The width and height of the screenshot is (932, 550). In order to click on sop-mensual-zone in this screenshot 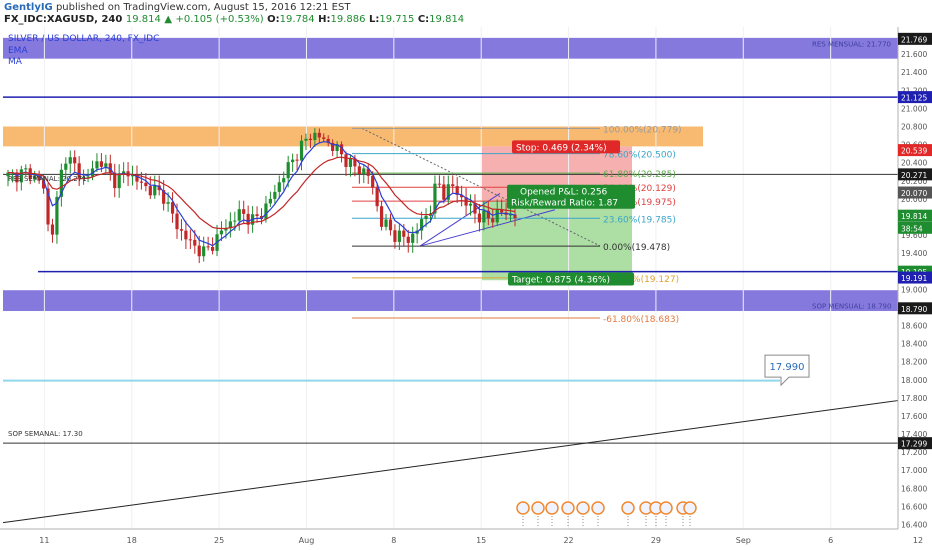, I will do `click(450, 301)`.